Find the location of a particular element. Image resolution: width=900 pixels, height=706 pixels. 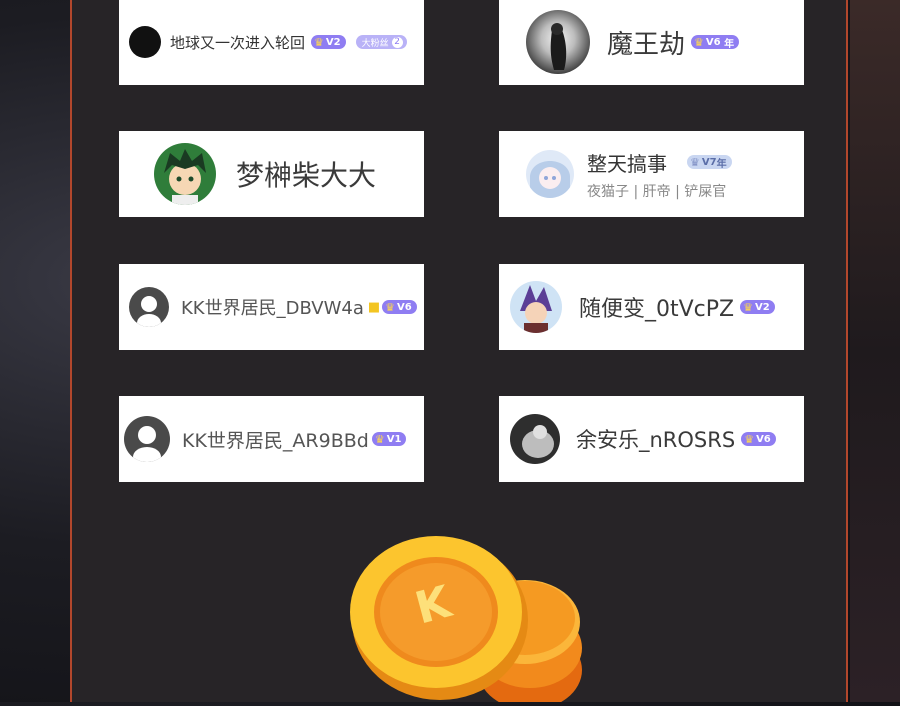

k-coin-stack-icon: K is located at coordinates (470, 618).